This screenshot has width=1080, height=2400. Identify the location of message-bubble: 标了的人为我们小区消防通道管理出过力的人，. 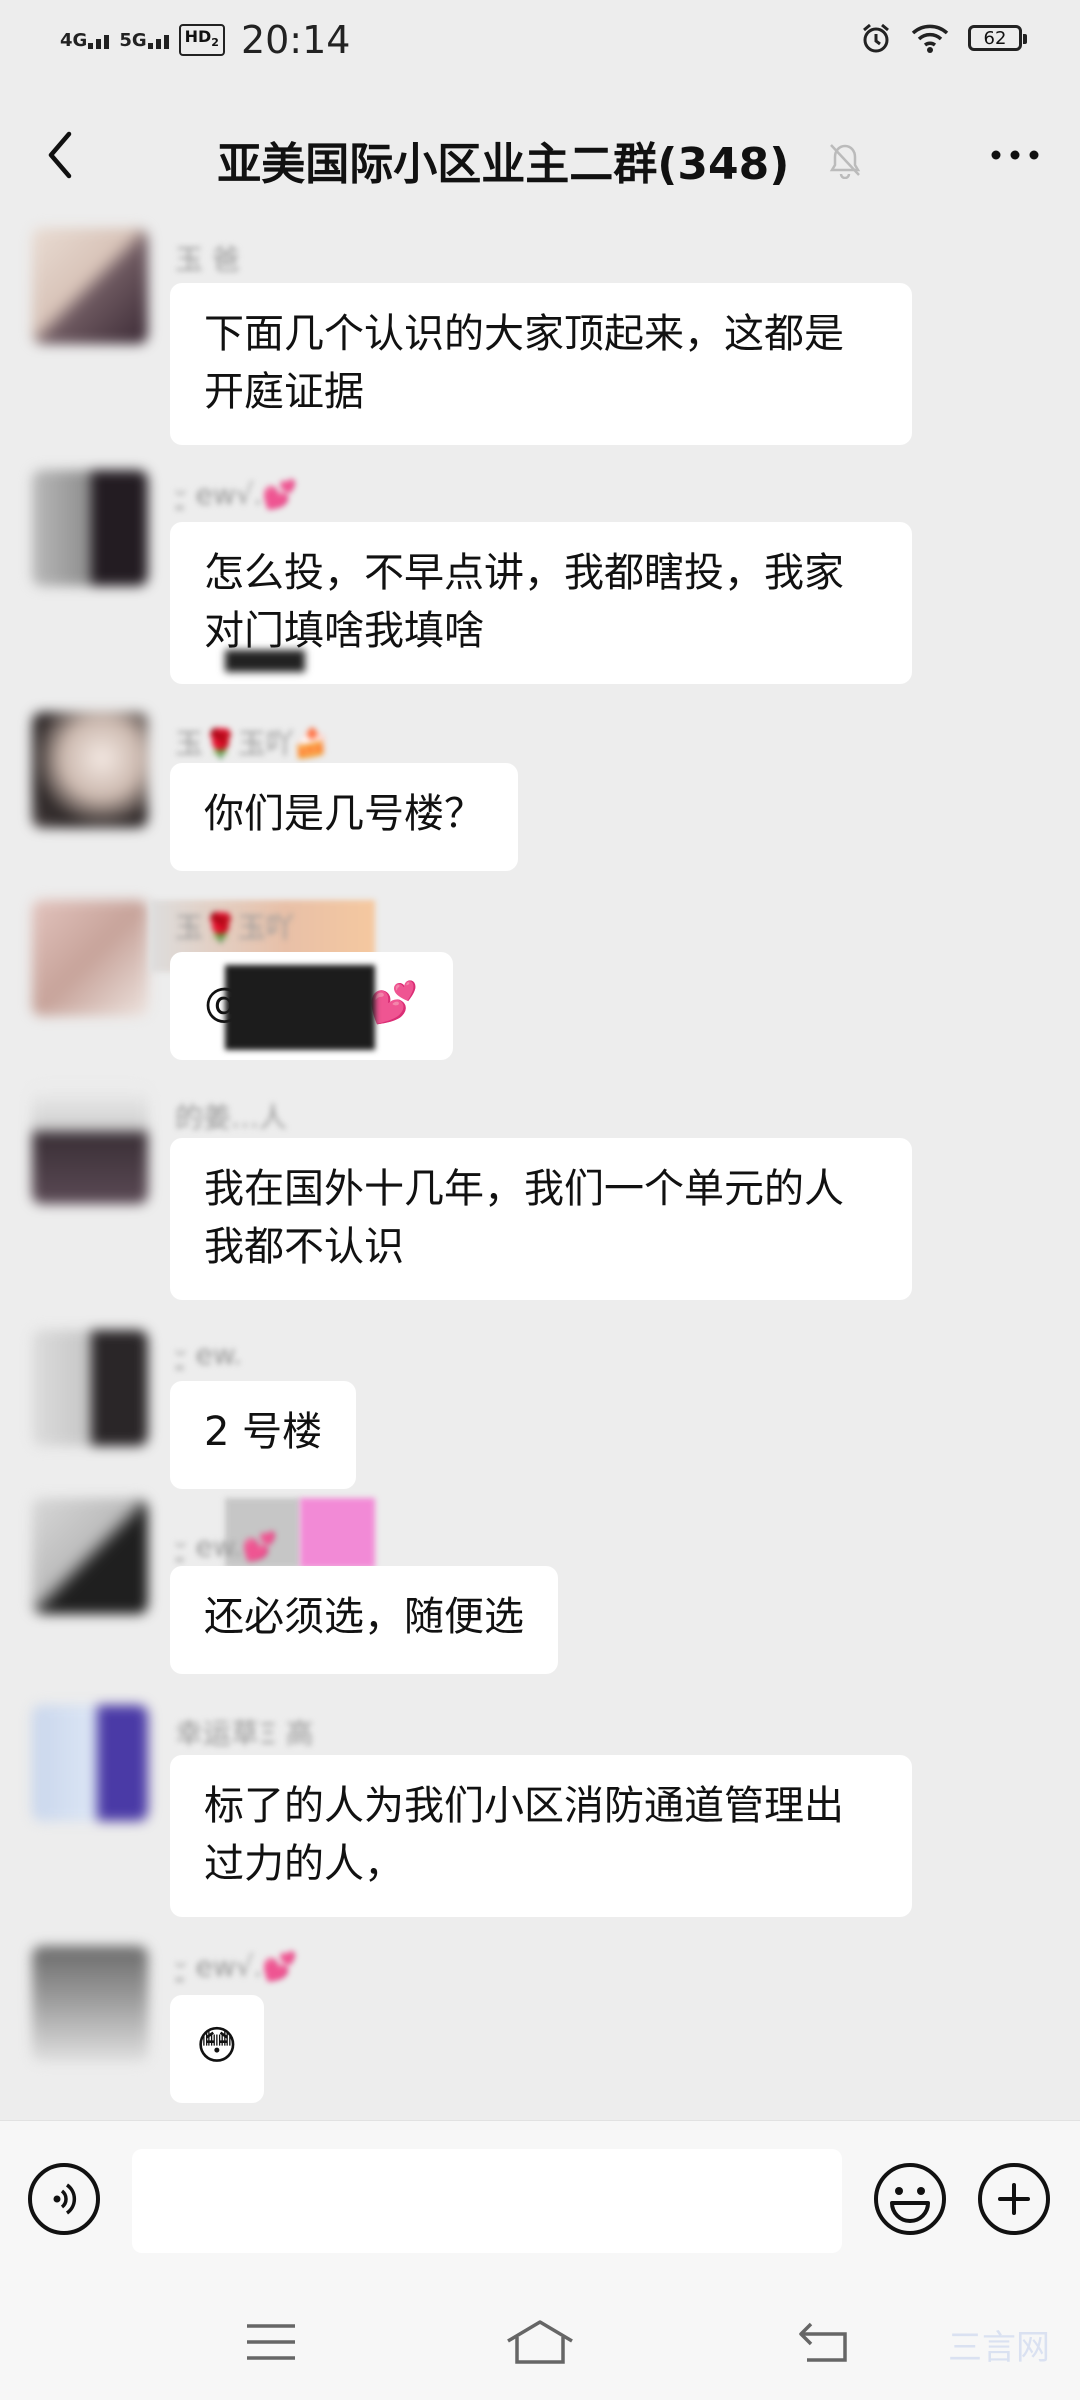
(541, 1836).